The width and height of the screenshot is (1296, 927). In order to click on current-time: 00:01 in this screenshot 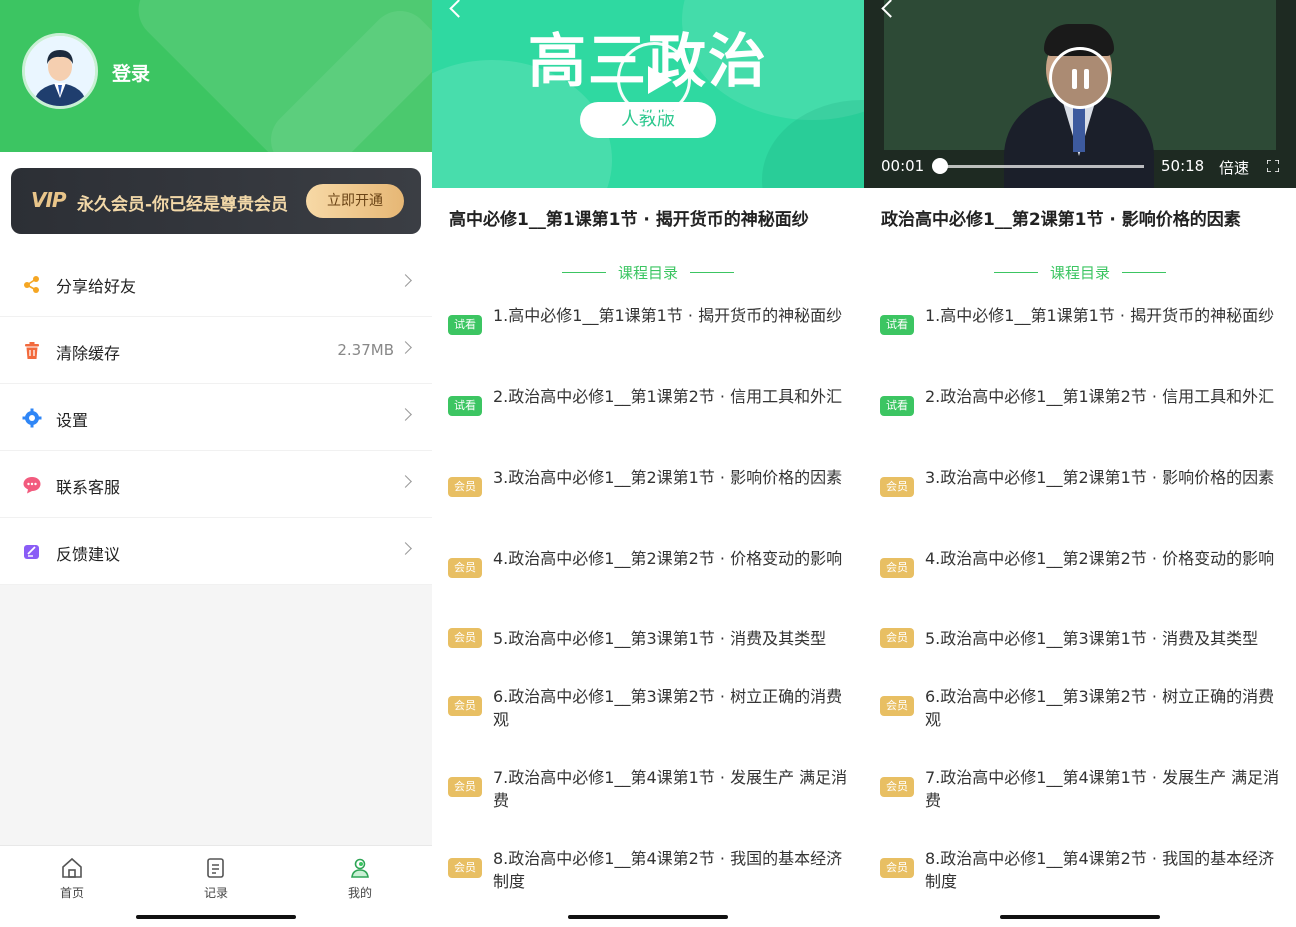, I will do `click(903, 166)`.